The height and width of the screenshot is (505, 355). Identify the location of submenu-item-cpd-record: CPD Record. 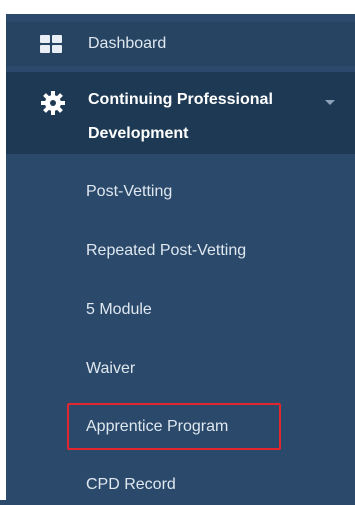
(180, 485).